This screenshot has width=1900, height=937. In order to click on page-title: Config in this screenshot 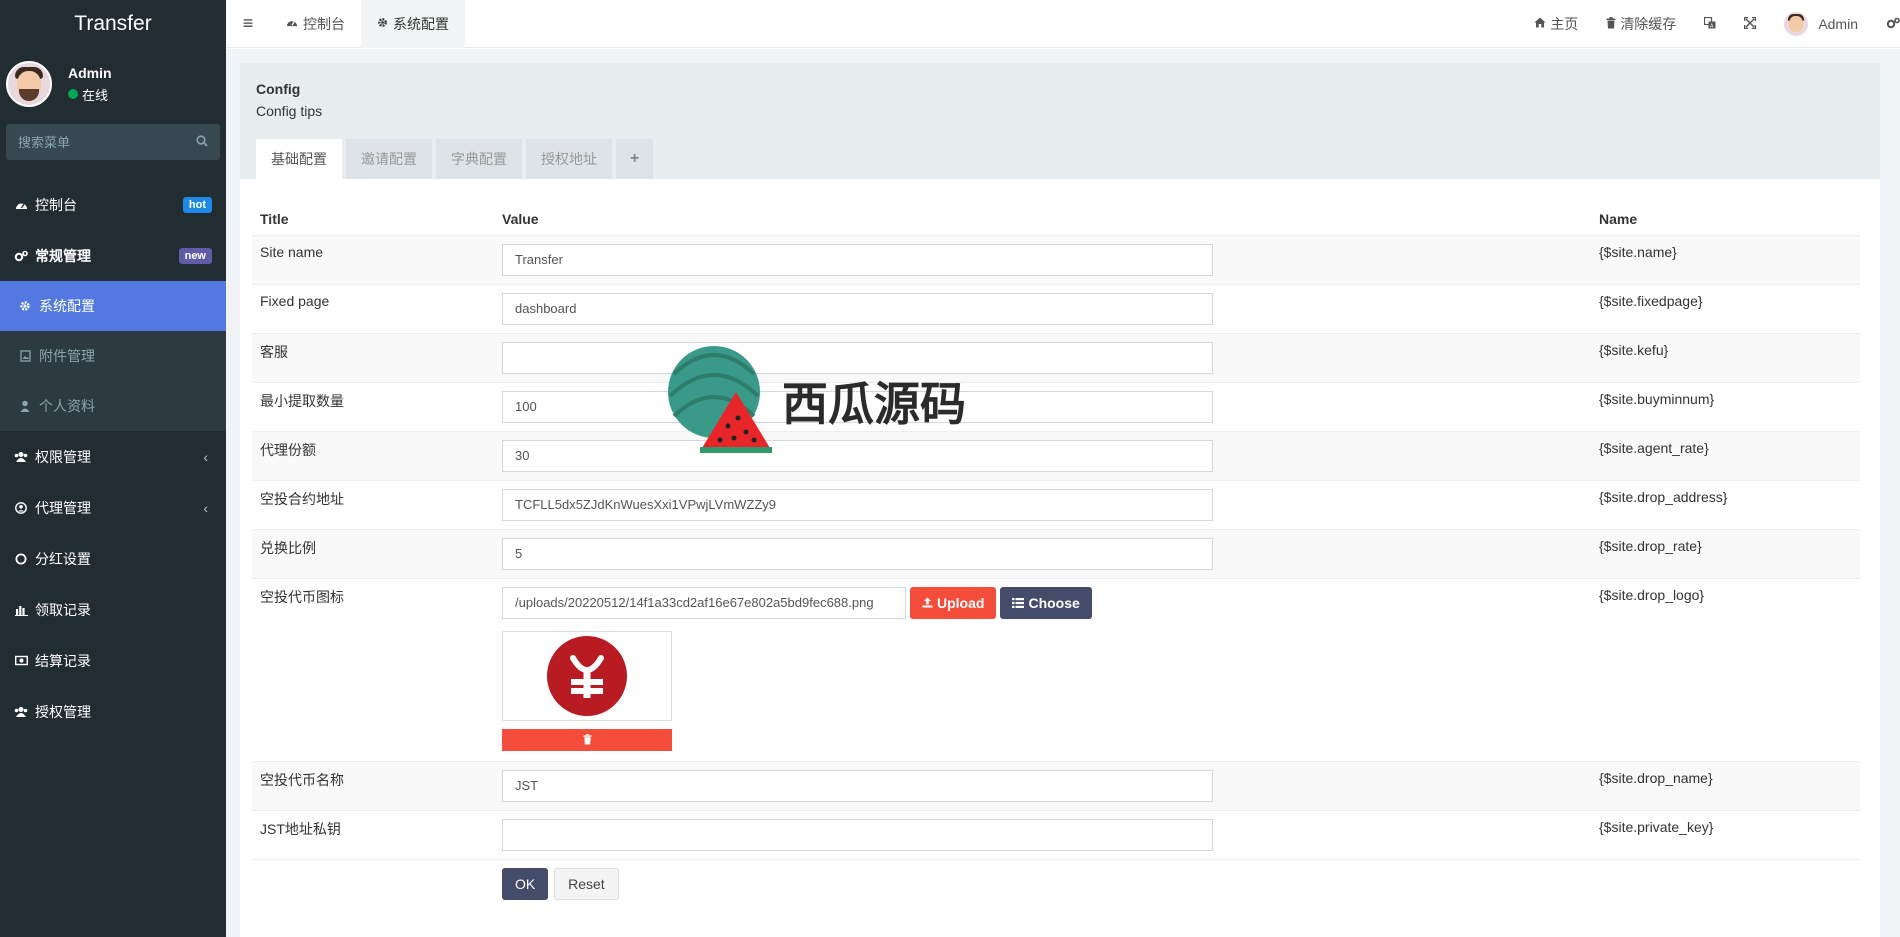, I will do `click(278, 89)`.